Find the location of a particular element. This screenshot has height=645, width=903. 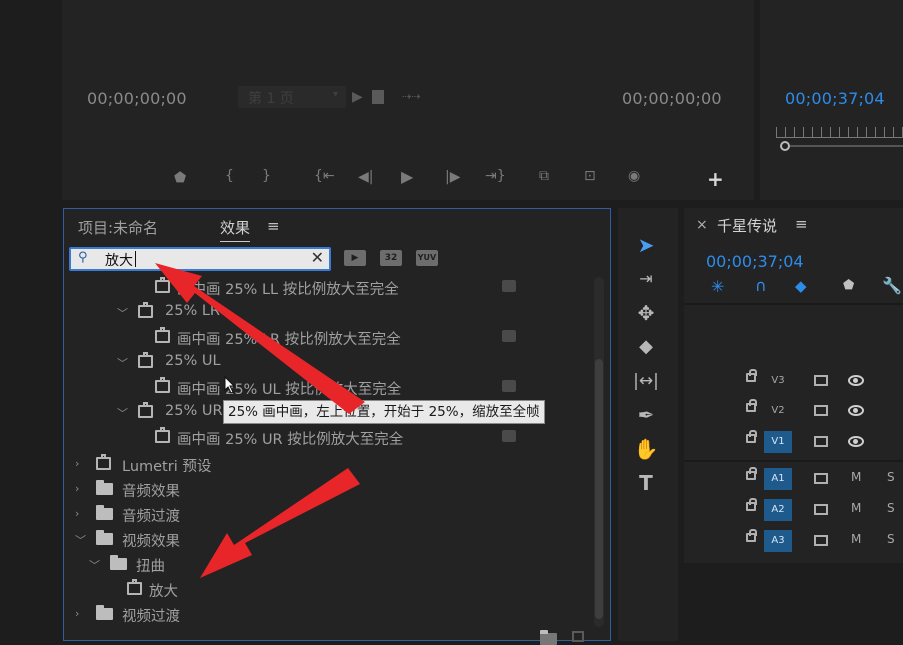

go-to-out-icon: ⇥} is located at coordinates (495, 176).